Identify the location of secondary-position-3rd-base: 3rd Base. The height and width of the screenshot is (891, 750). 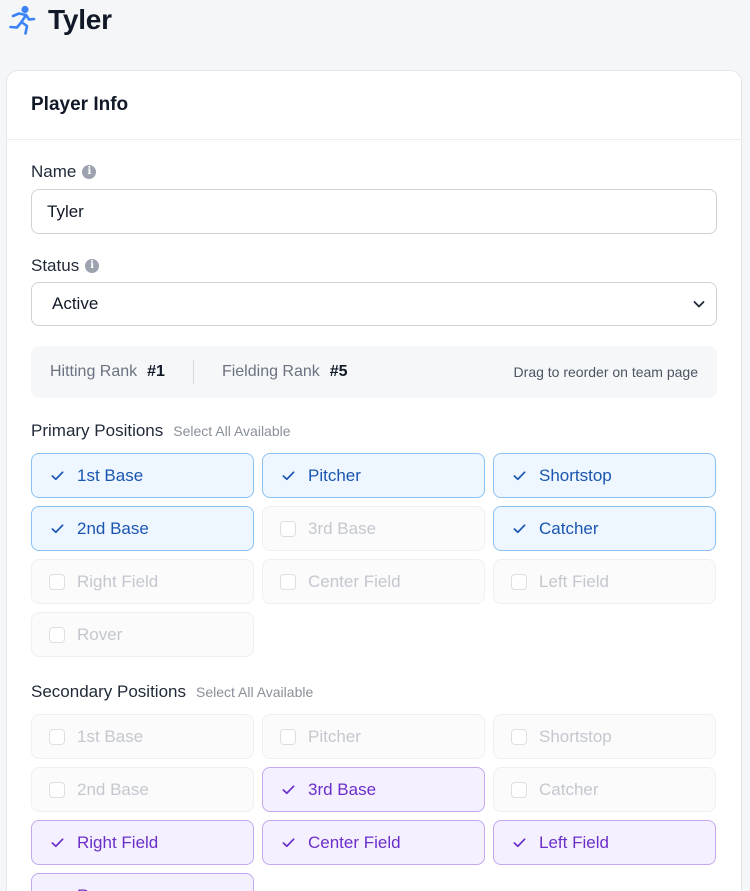
(373, 789).